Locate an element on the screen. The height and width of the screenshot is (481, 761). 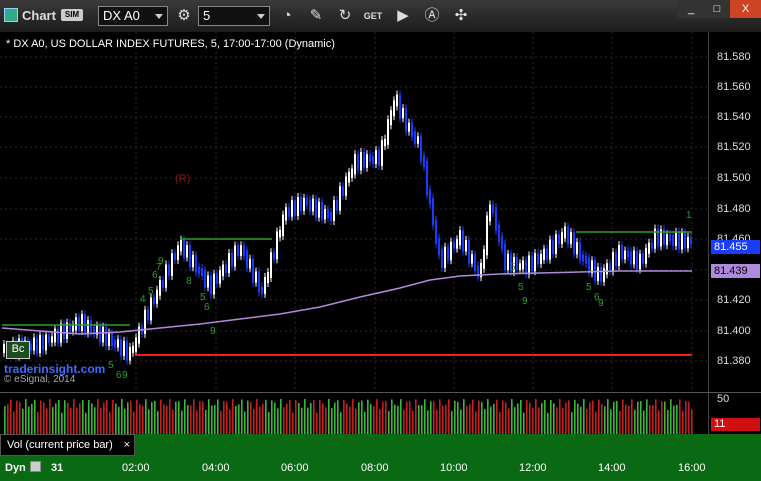
status-strip-right is located at coordinates (734, 445).